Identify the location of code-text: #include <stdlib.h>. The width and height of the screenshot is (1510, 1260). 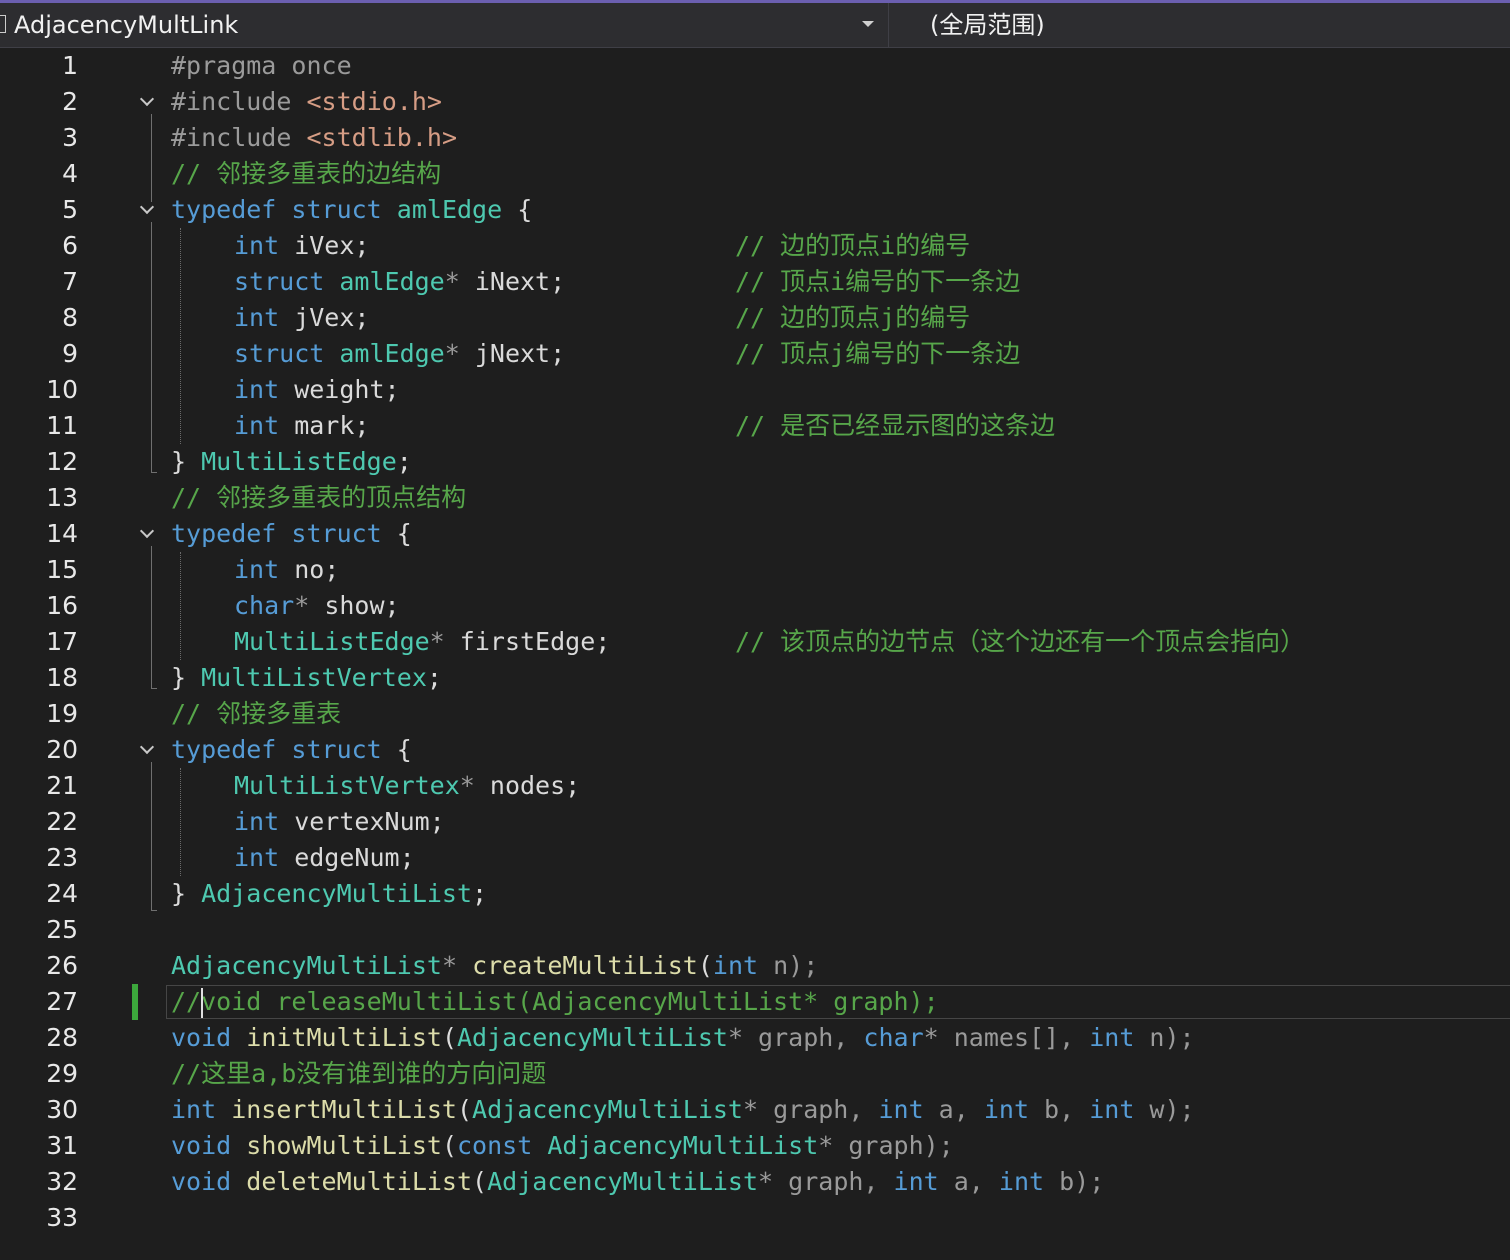
(314, 138).